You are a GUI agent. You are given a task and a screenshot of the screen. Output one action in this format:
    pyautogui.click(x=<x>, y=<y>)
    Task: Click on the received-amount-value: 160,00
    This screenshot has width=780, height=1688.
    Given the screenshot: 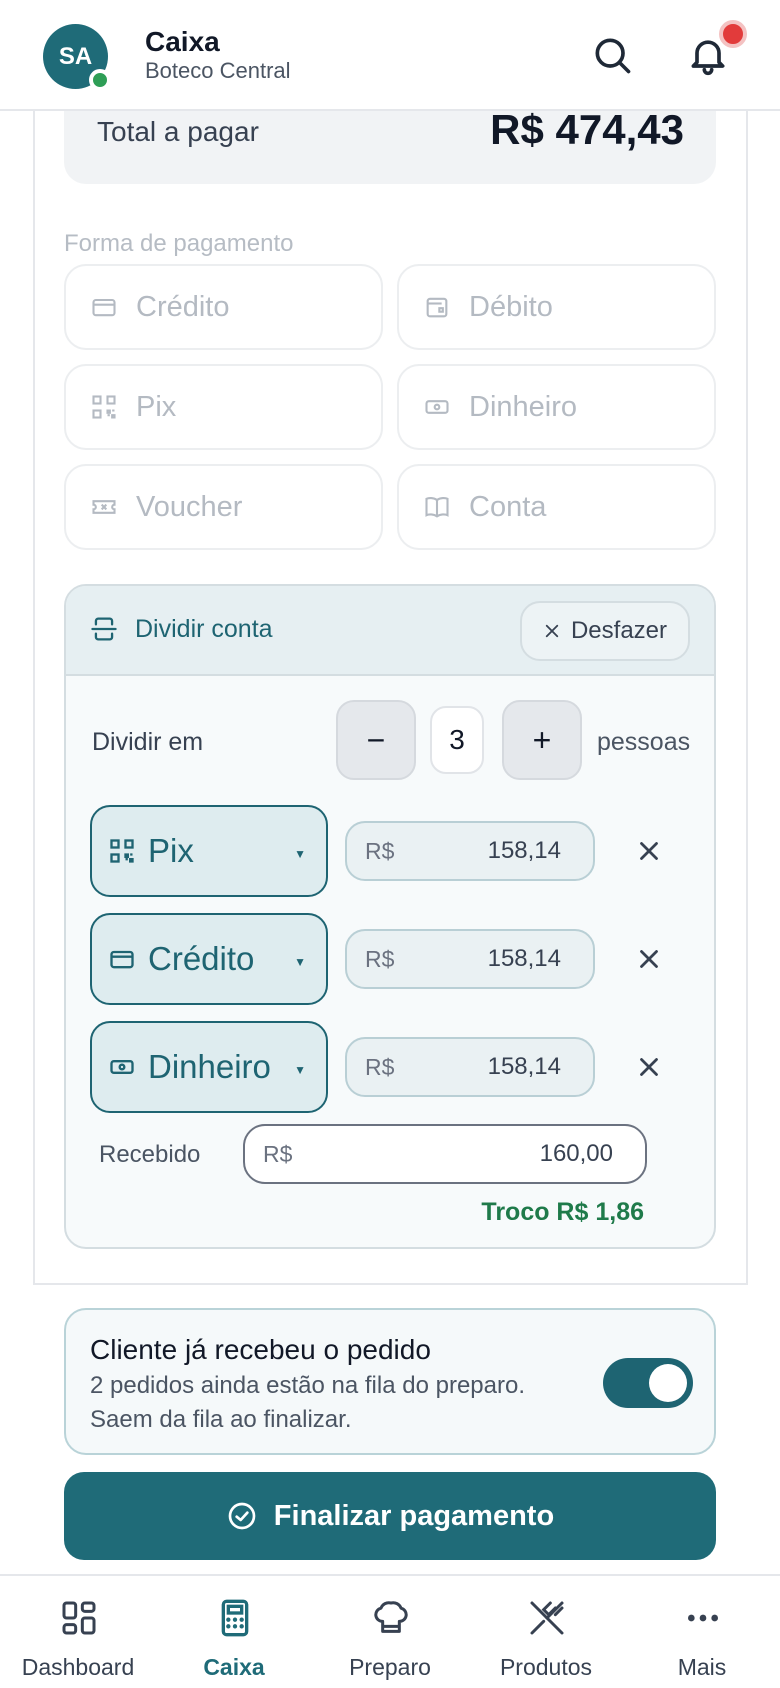 What is the action you would take?
    pyautogui.click(x=576, y=1153)
    